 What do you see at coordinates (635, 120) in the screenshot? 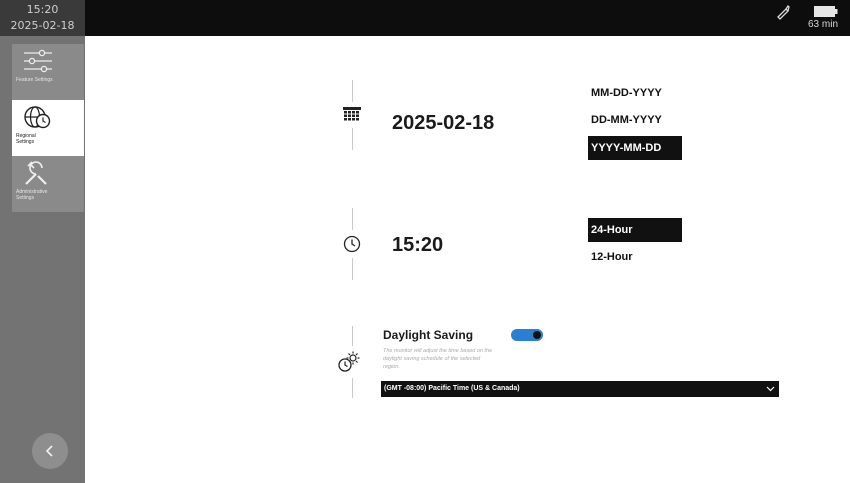
I see `date-format-dd-mm-yyyy: DD-MM-YYYY` at bounding box center [635, 120].